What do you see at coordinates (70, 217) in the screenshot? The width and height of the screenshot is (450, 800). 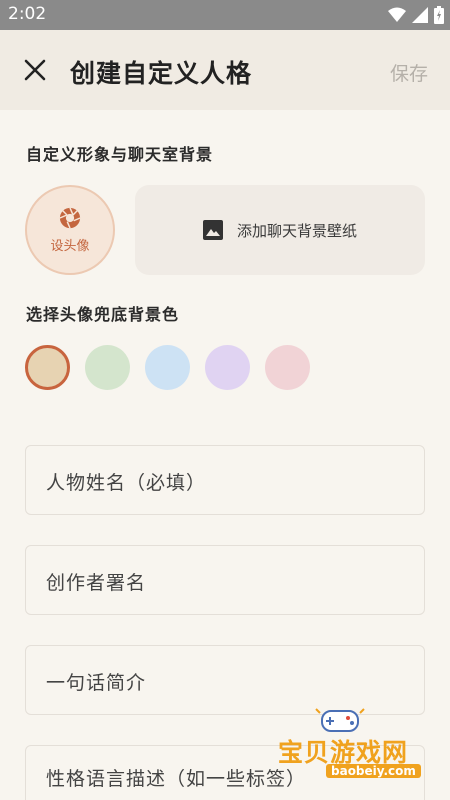 I see `camera-aperture-icon` at bounding box center [70, 217].